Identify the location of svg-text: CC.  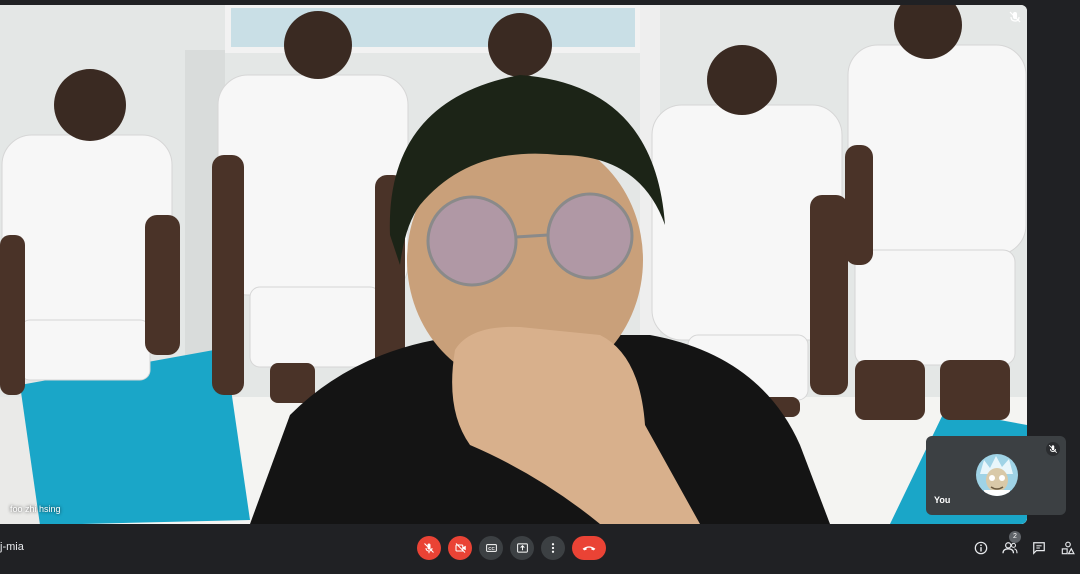
(491, 548).